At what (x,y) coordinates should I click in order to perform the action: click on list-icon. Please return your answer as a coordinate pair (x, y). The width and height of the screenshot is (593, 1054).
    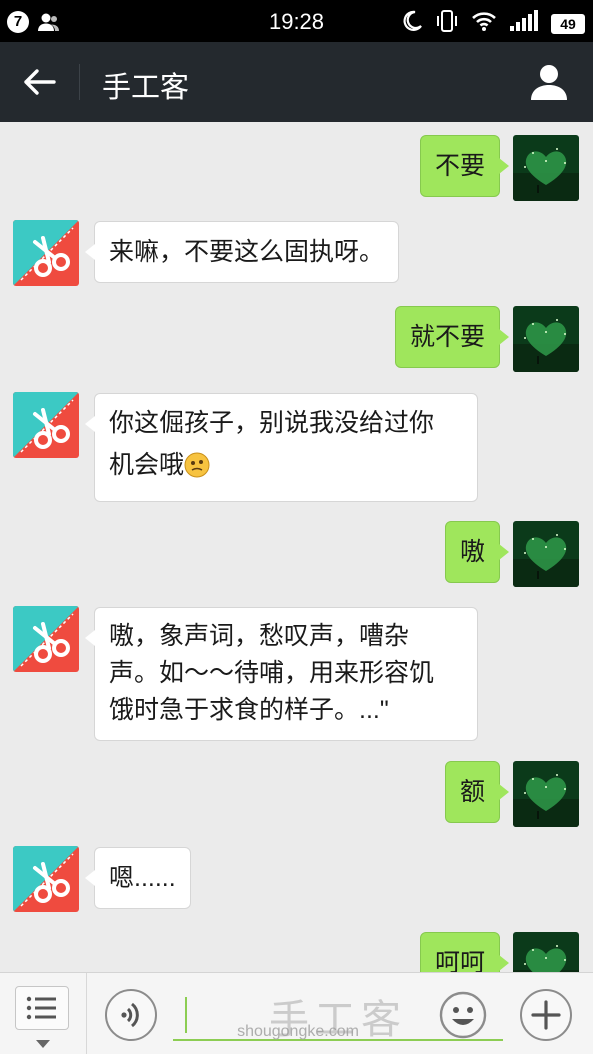
    Looking at the image, I should click on (42, 1014).